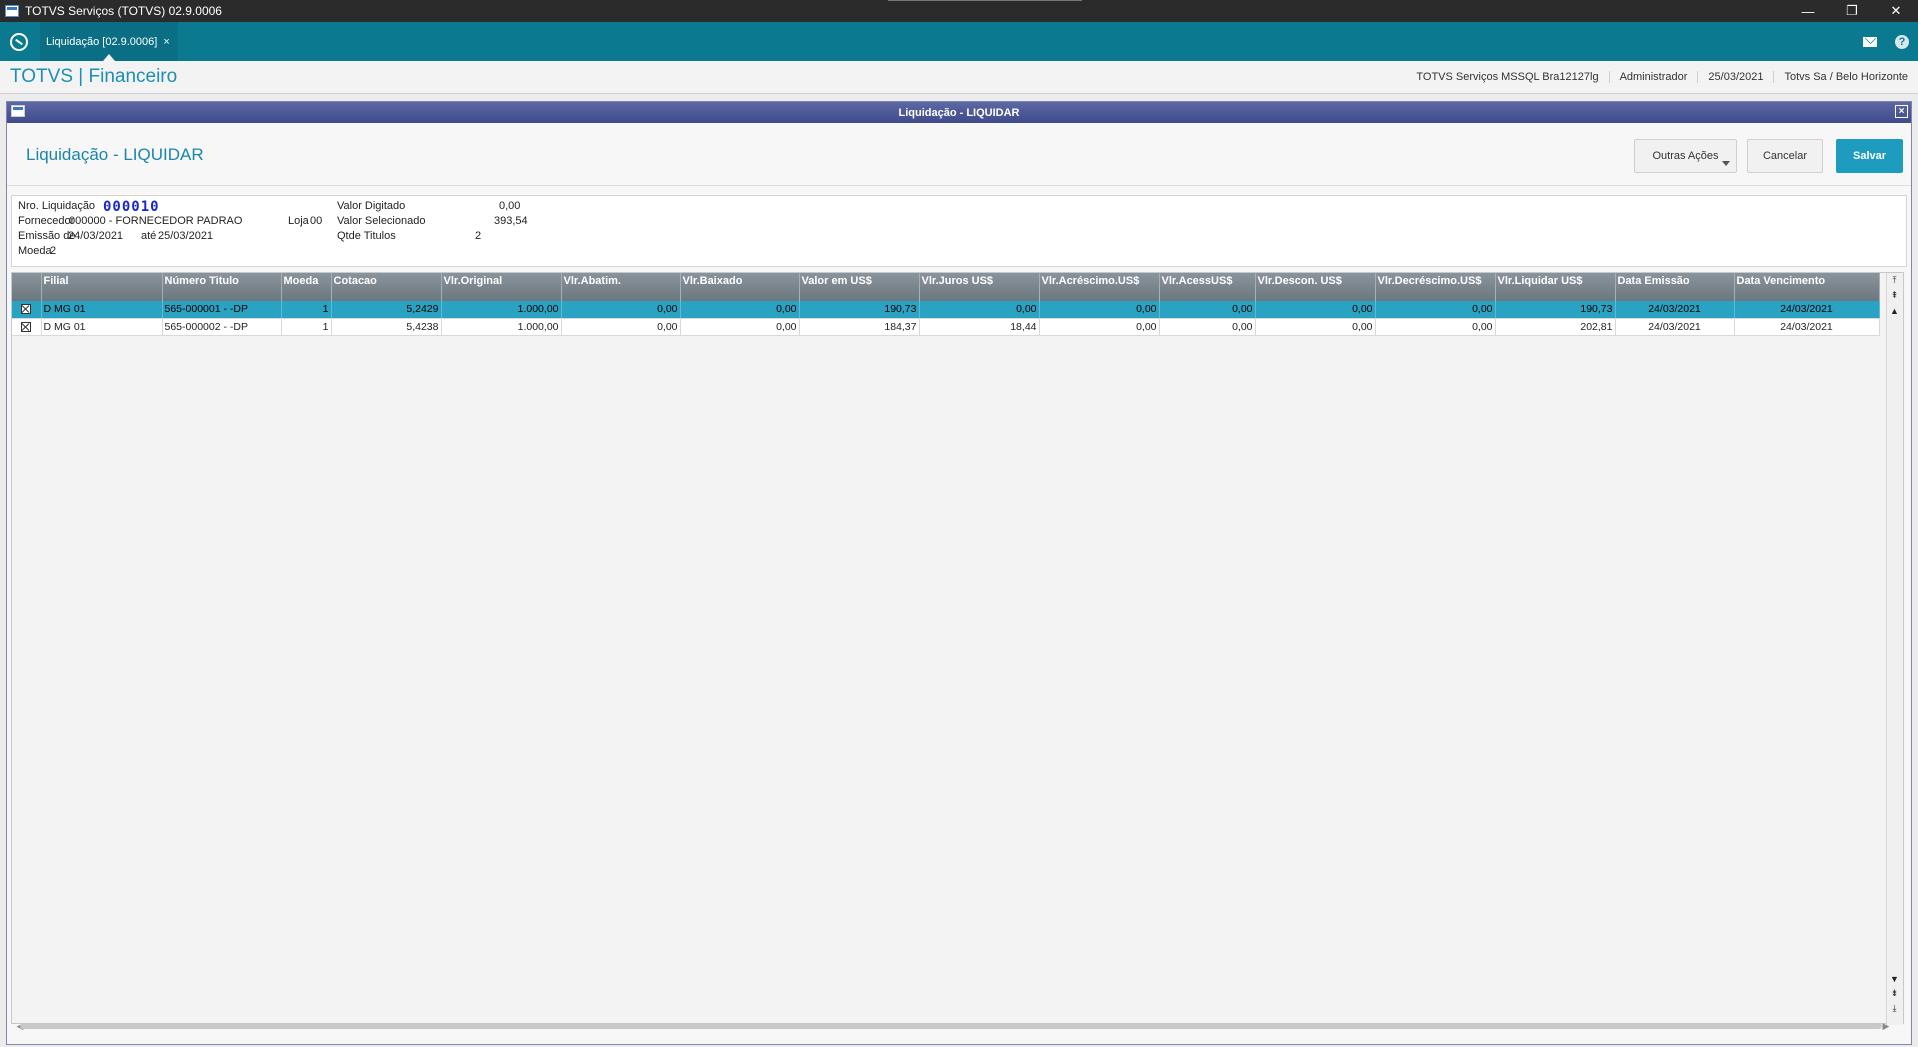  What do you see at coordinates (1785, 156) in the screenshot?
I see `cancel-button: Cancelar` at bounding box center [1785, 156].